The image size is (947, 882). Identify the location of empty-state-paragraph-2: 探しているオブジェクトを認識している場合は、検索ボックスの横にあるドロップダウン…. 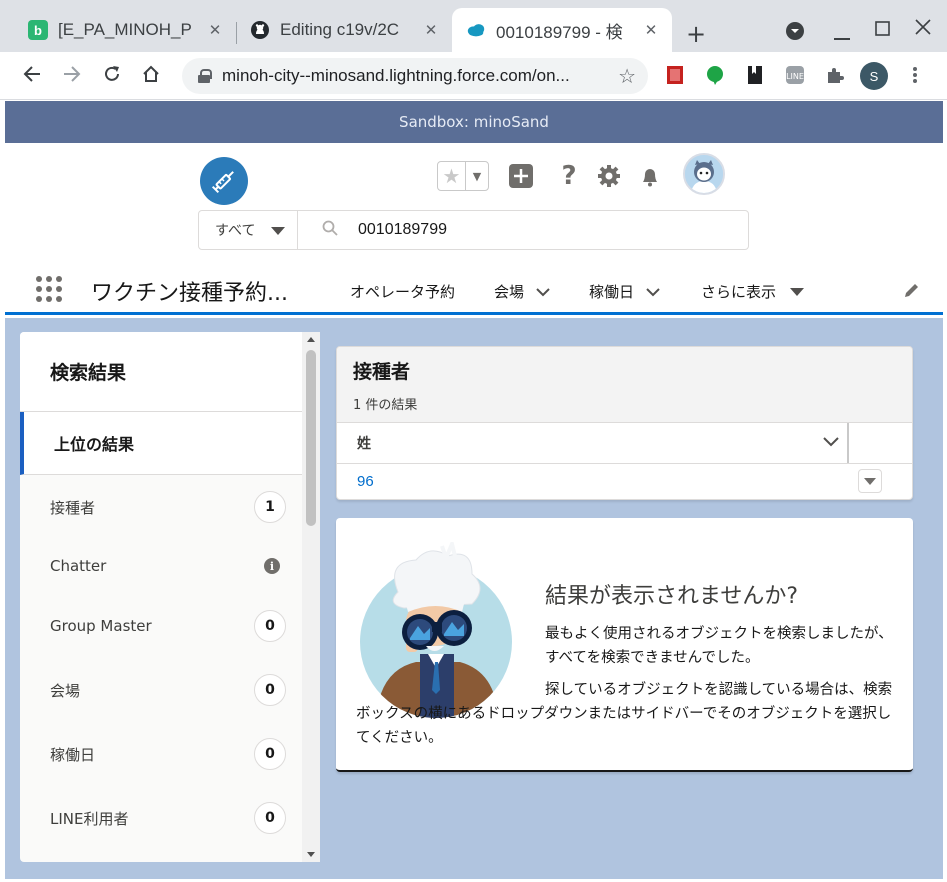
(624, 714).